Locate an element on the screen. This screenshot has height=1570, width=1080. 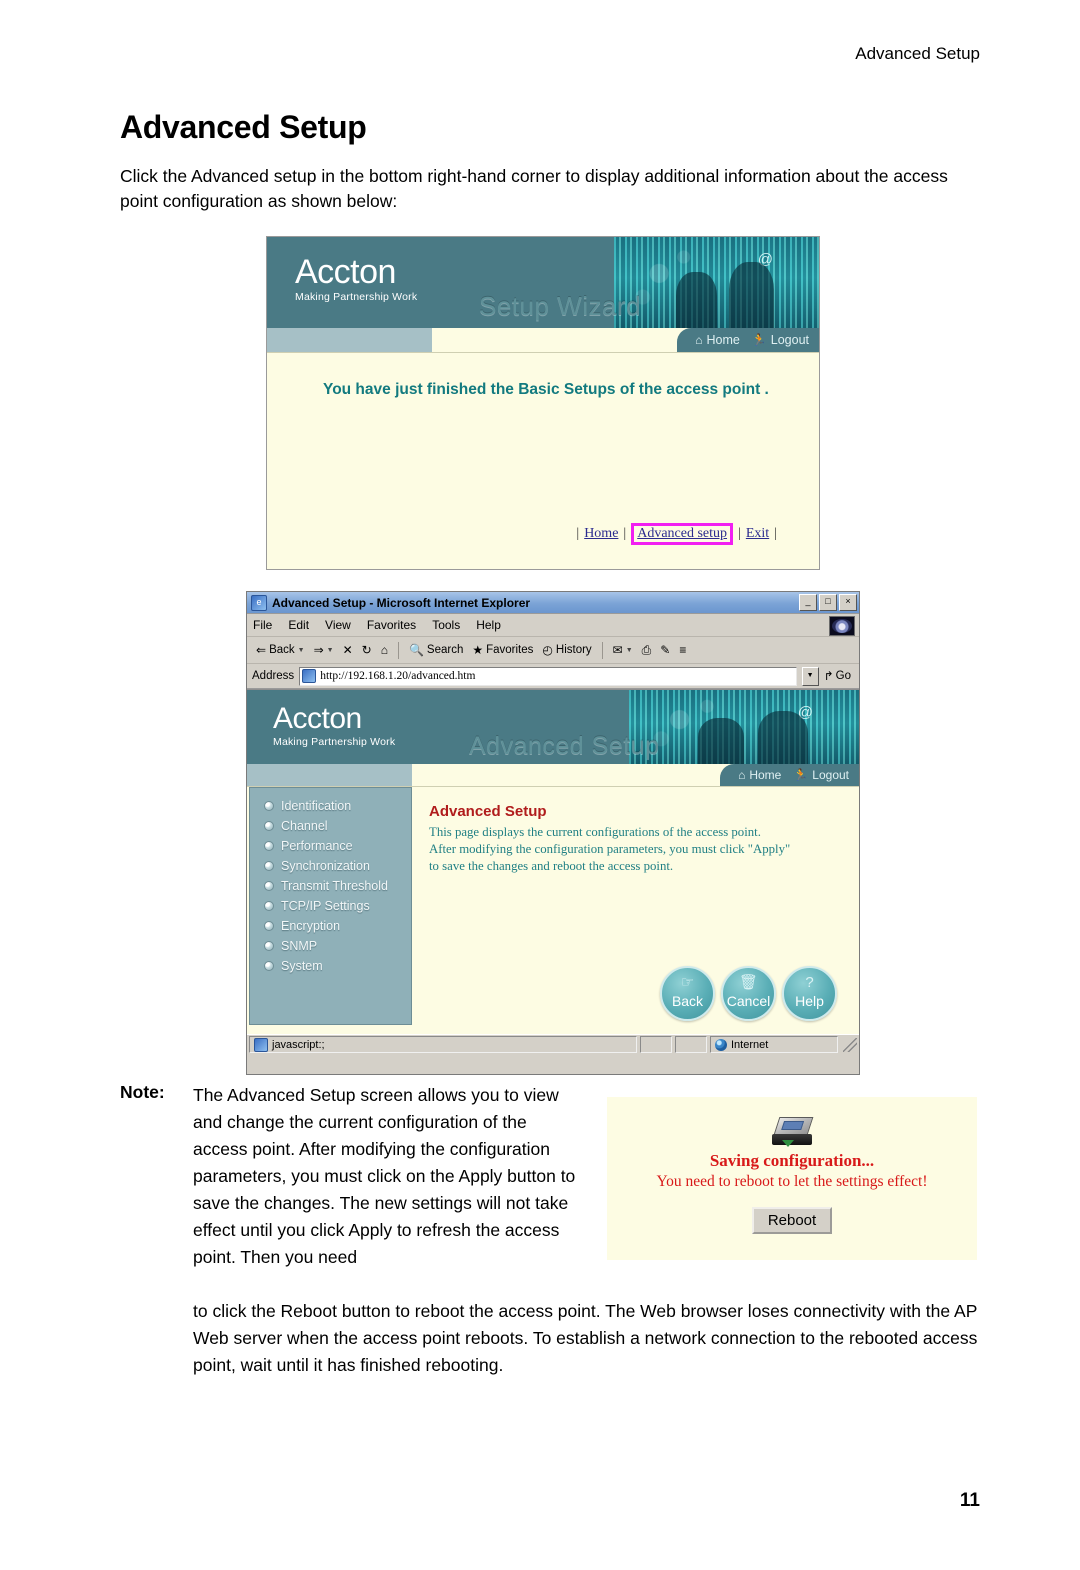
wizard-logout-link: 🏃 Logout is located at coordinates (780, 340).